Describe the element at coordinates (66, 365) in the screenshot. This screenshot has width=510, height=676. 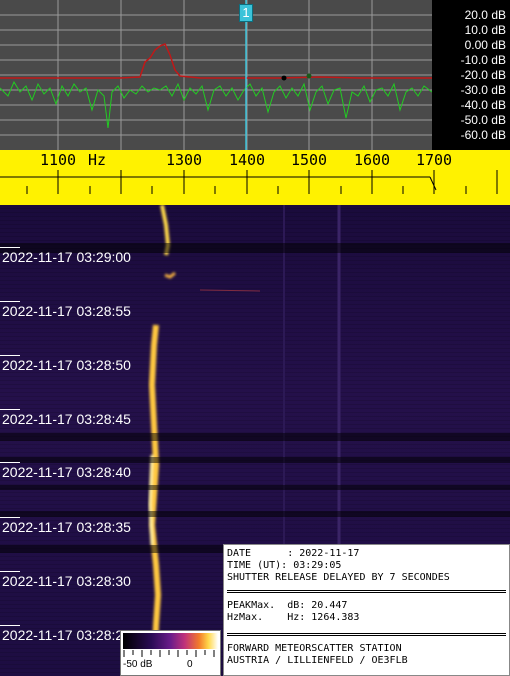
I see `timestamp: 2022-11-17 03:28:50` at that location.